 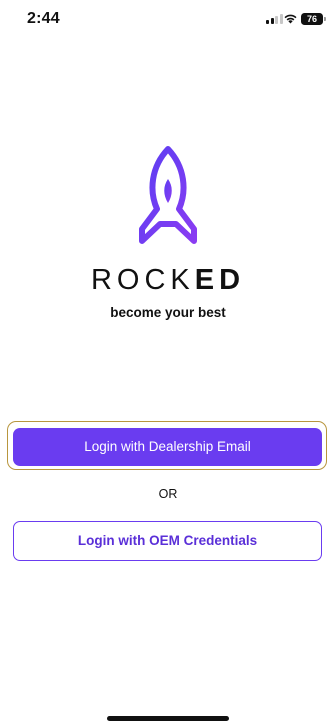 What do you see at coordinates (325, 19) in the screenshot?
I see `battery-tip` at bounding box center [325, 19].